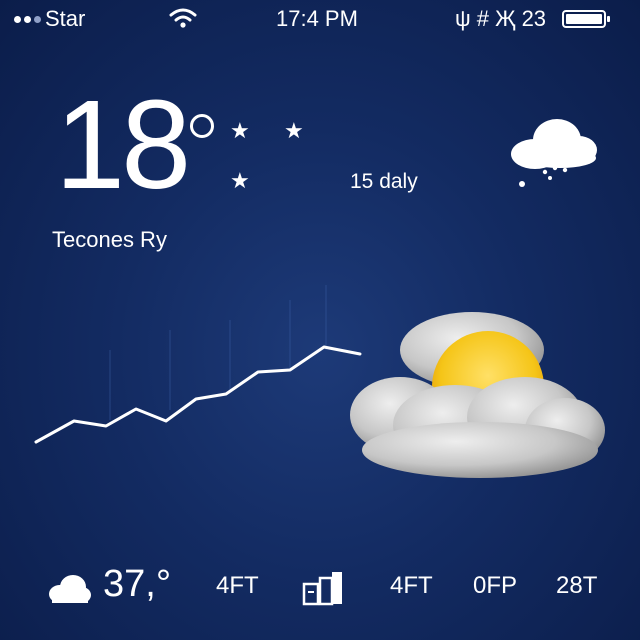 The image size is (640, 640). What do you see at coordinates (123, 144) in the screenshot?
I see `current-temperature: 18` at bounding box center [123, 144].